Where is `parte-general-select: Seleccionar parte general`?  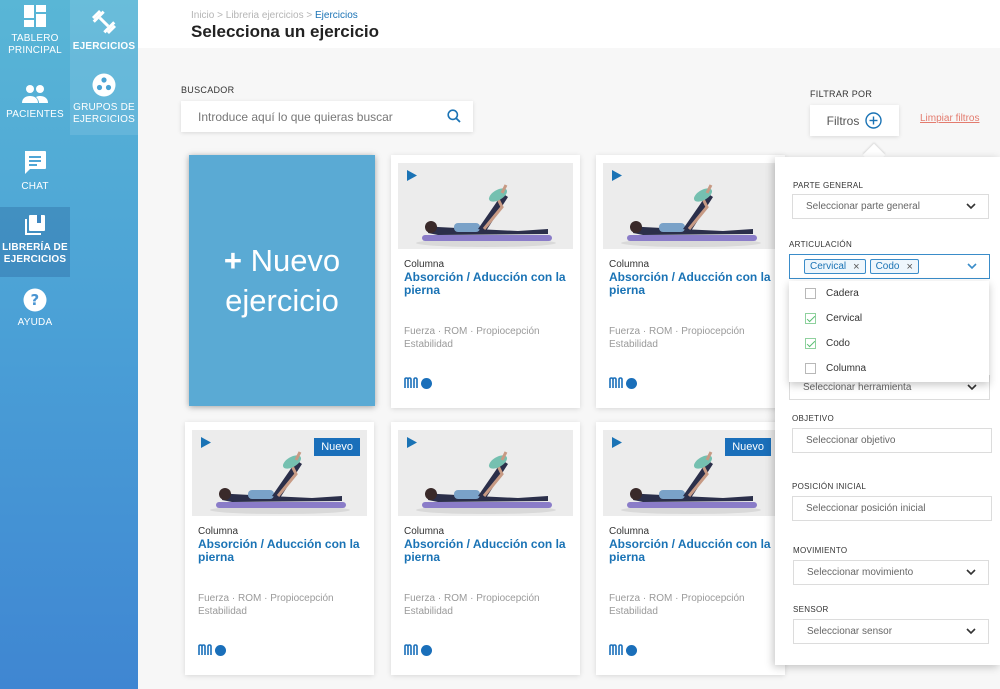
parte-general-select: Seleccionar parte general is located at coordinates (890, 206).